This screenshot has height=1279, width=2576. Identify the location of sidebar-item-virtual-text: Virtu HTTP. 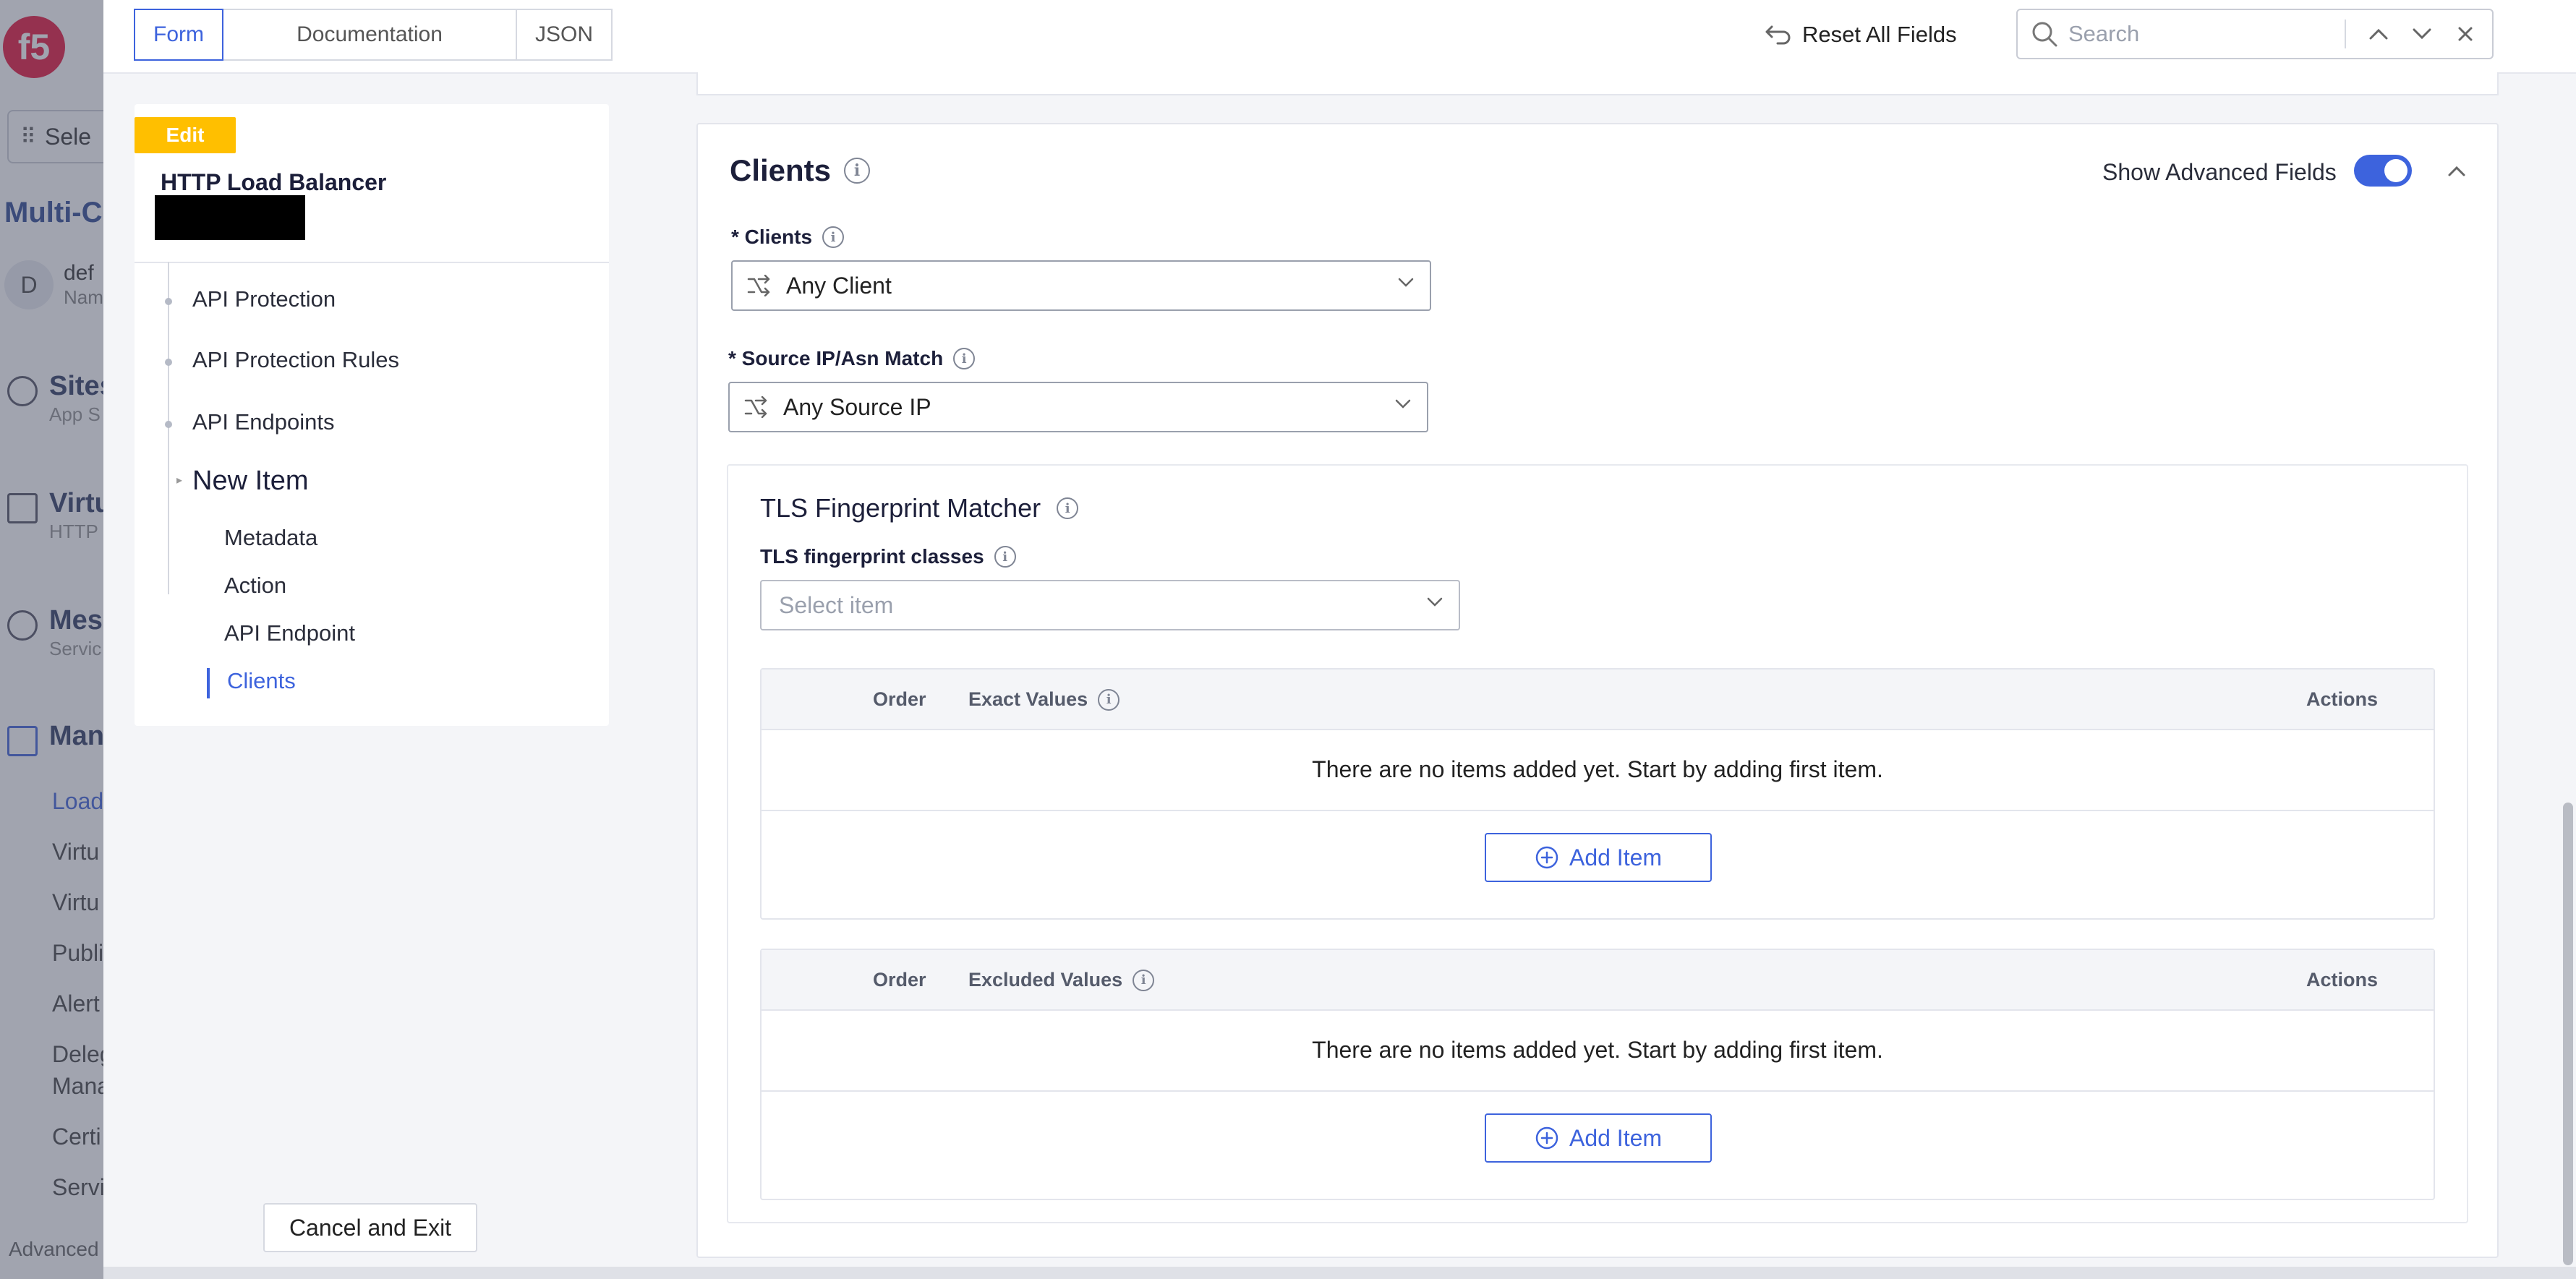
(76, 515).